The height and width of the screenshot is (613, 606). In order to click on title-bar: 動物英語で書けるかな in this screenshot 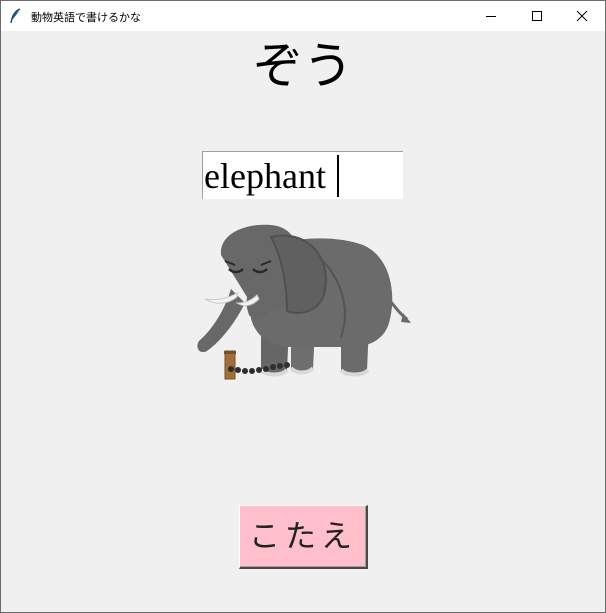, I will do `click(303, 16)`.